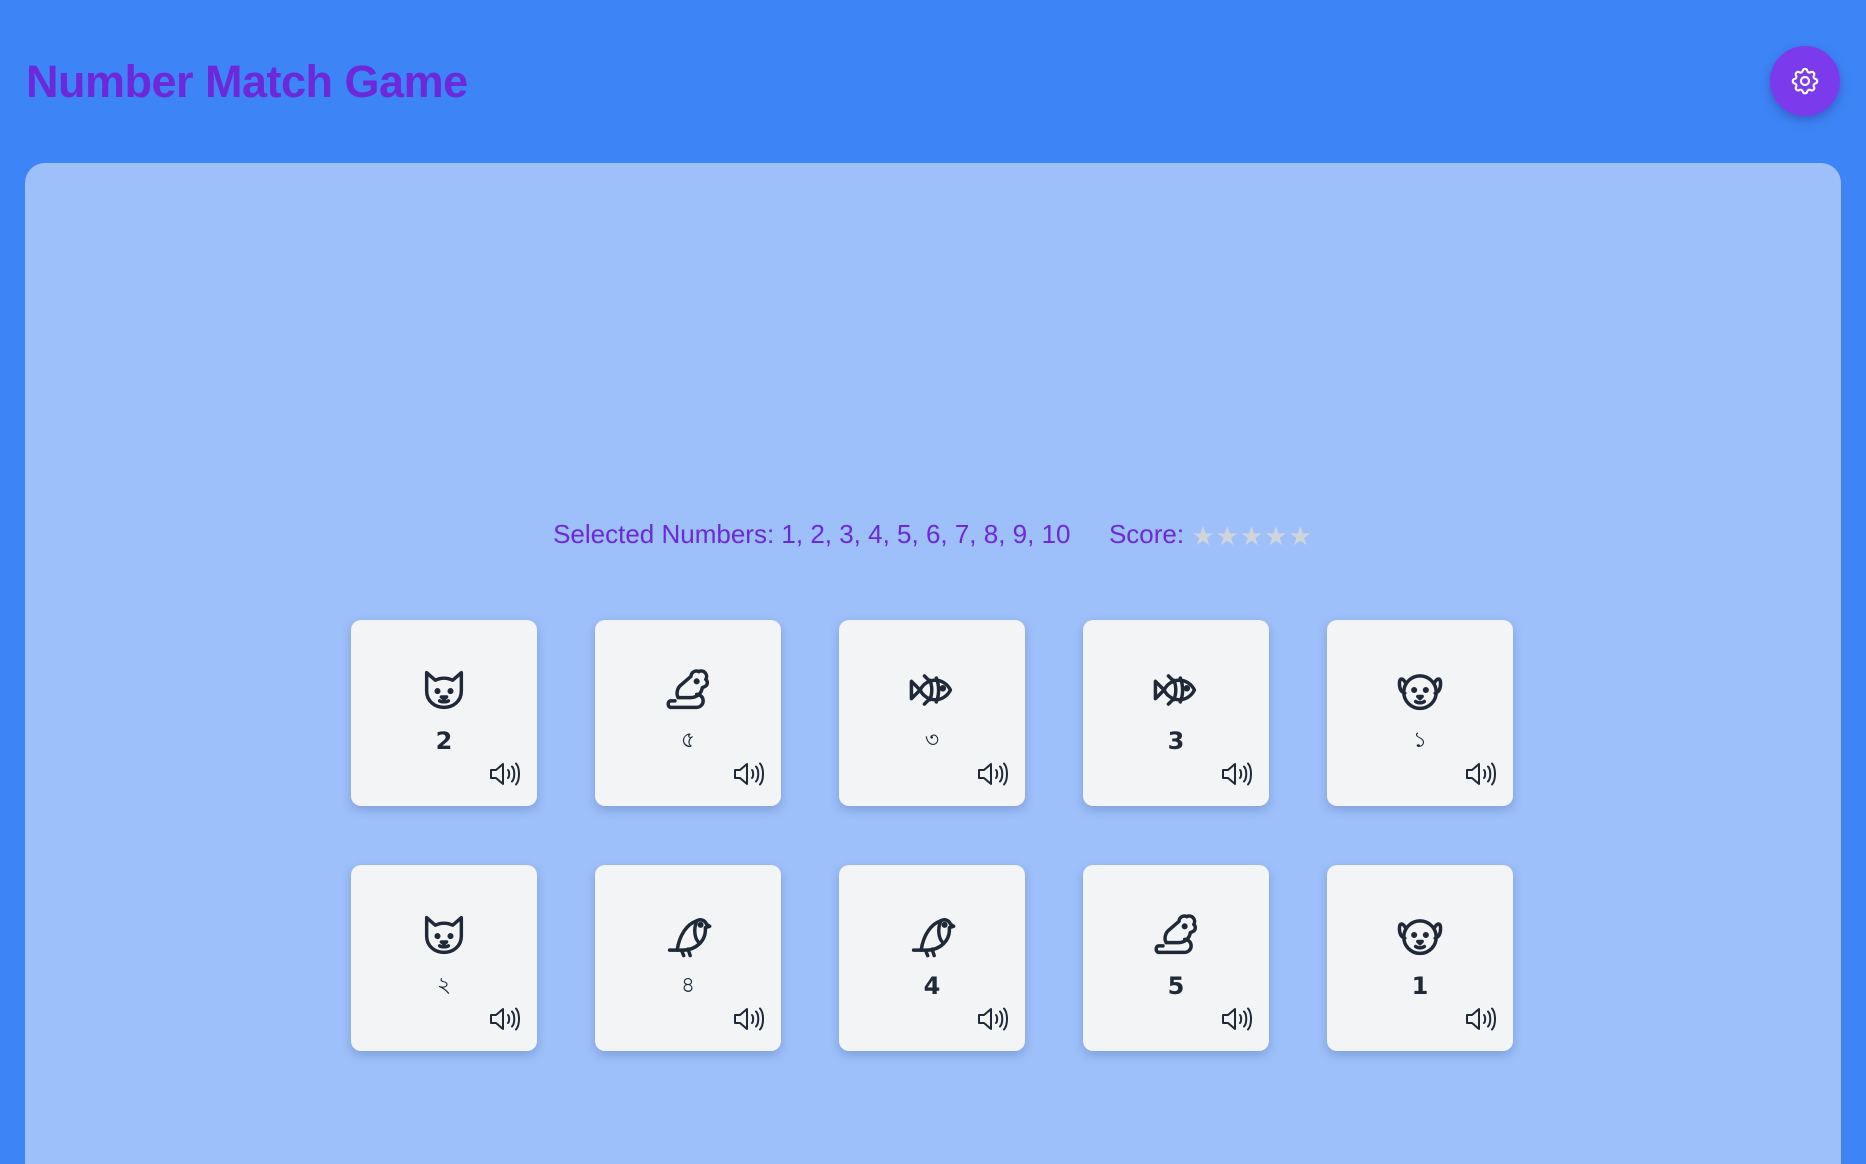  Describe the element at coordinates (932, 986) in the screenshot. I see `card-number: 4` at that location.